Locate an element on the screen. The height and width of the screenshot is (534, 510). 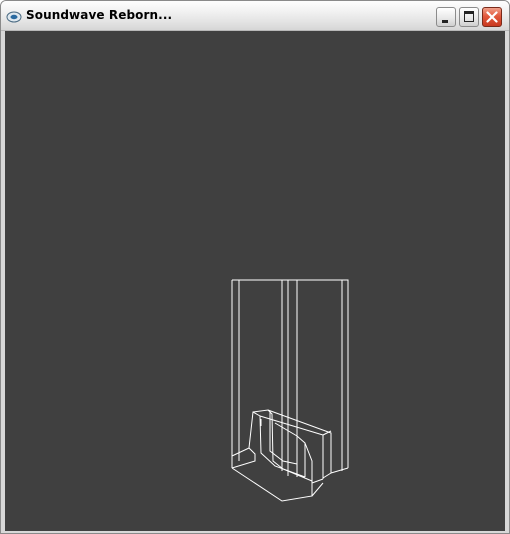
maximize-button is located at coordinates (469, 17).